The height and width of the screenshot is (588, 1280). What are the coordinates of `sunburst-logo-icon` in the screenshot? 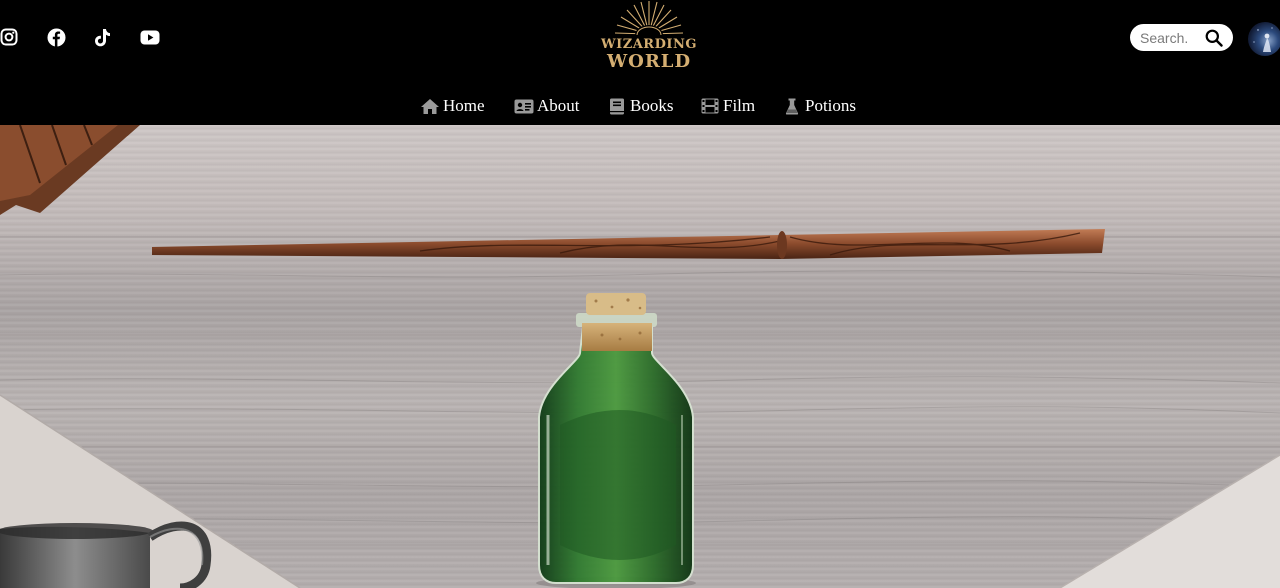 It's located at (649, 18).